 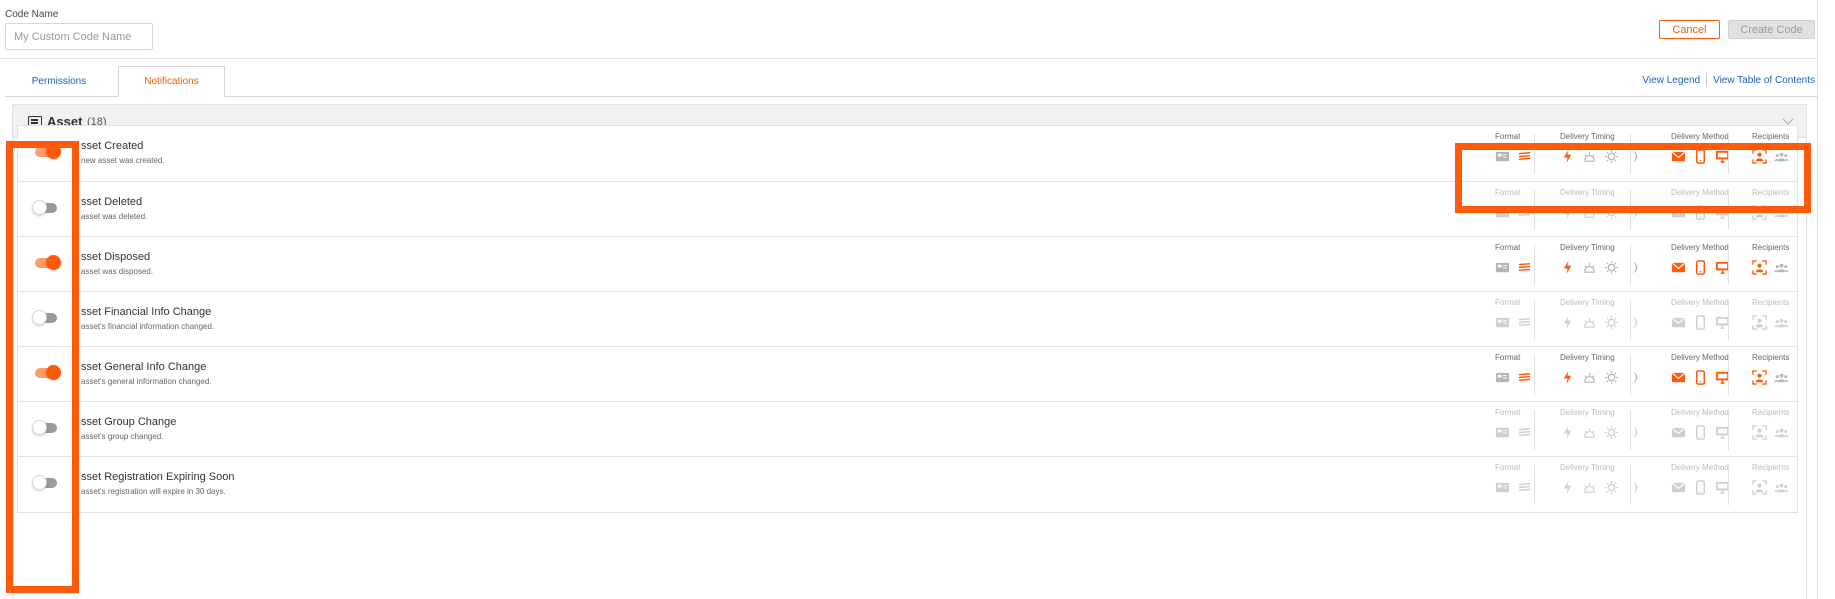 What do you see at coordinates (1764, 80) in the screenshot?
I see `view-toc-link: View Table of Contents` at bounding box center [1764, 80].